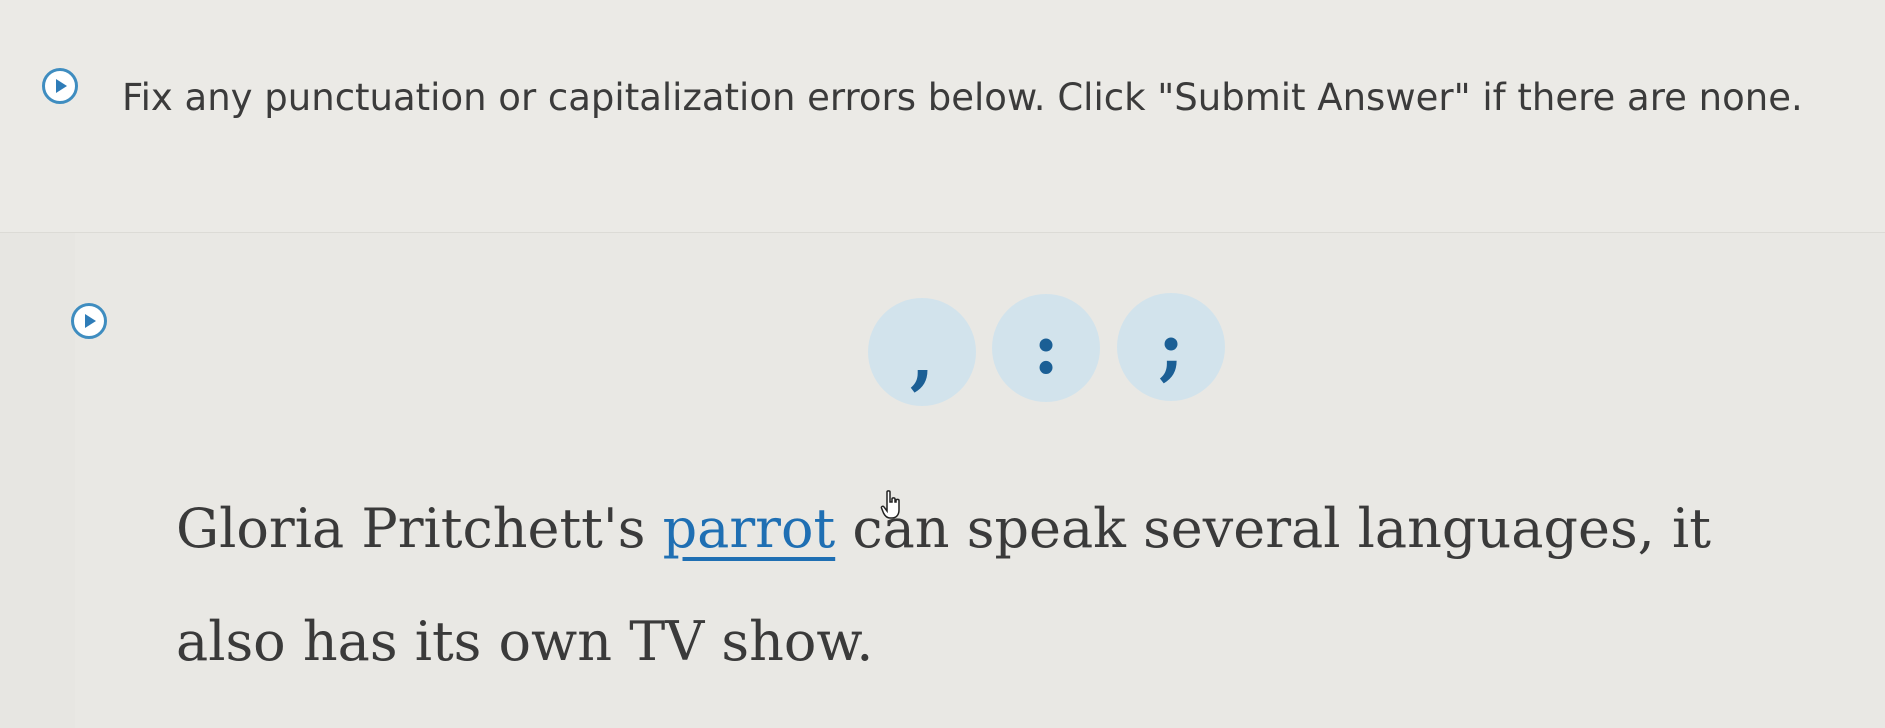  I want to click on insert-comma-button: ,, so click(922, 352).